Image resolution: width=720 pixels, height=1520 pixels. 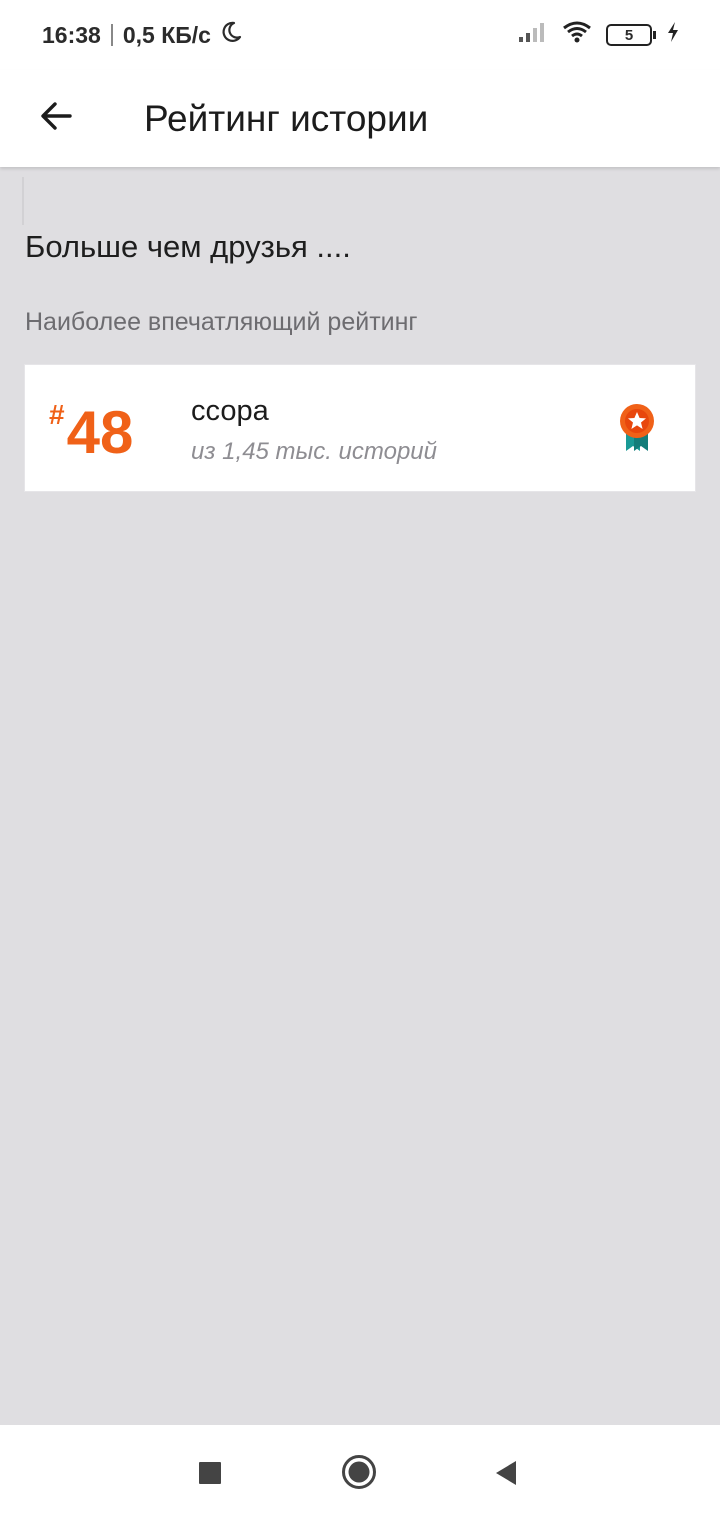 I want to click on signal-icon, so click(x=533, y=35).